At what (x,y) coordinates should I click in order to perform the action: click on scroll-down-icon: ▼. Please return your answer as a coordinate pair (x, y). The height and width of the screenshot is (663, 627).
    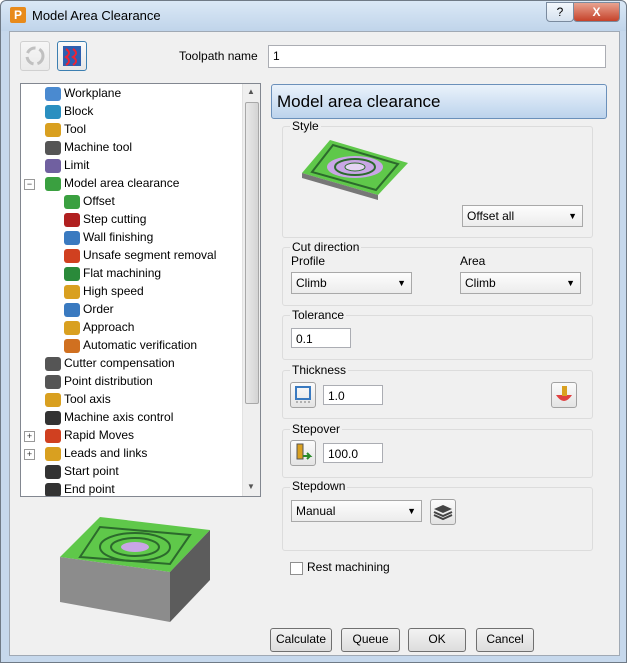
    Looking at the image, I should click on (251, 486).